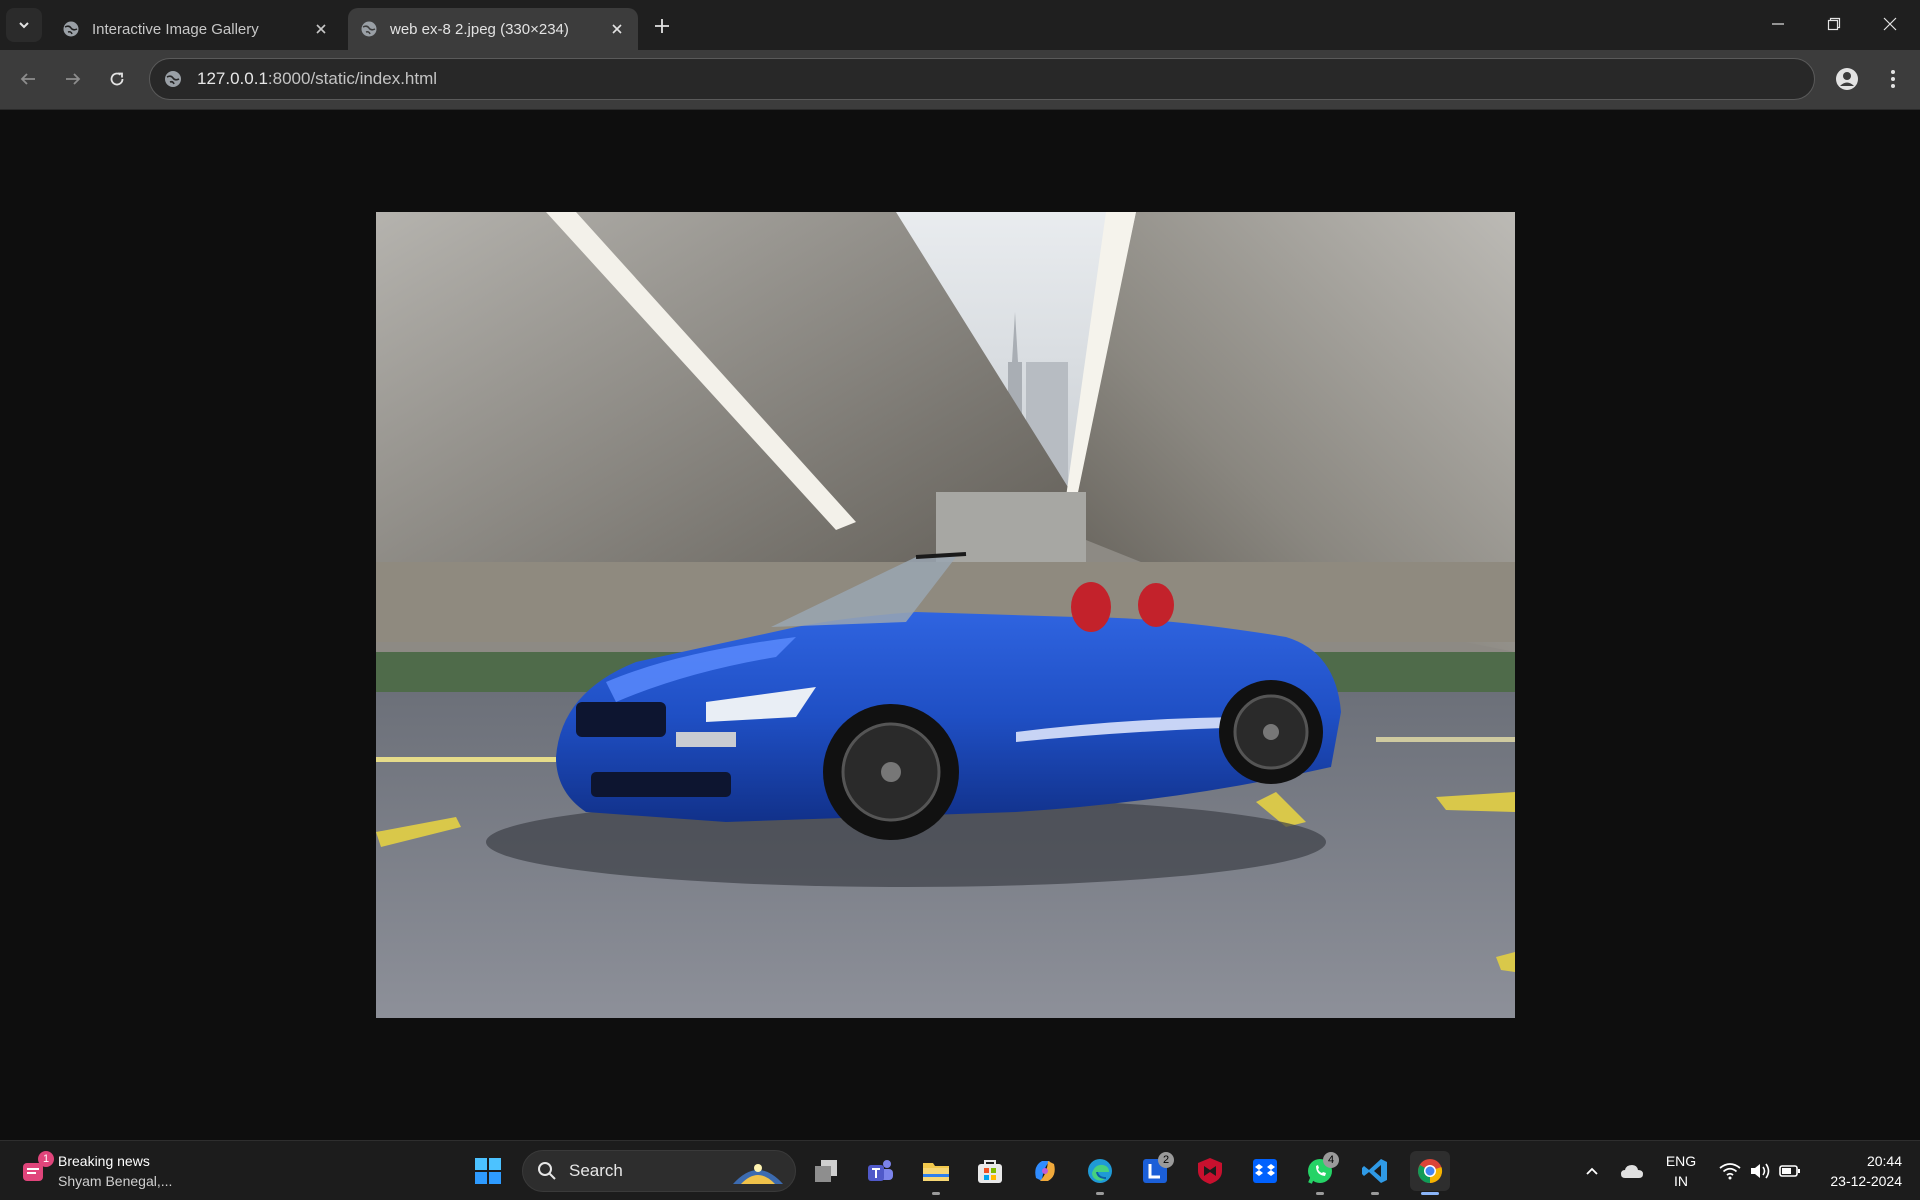 This screenshot has height=1200, width=1920. I want to click on l-app-button: 2, so click(1155, 1171).